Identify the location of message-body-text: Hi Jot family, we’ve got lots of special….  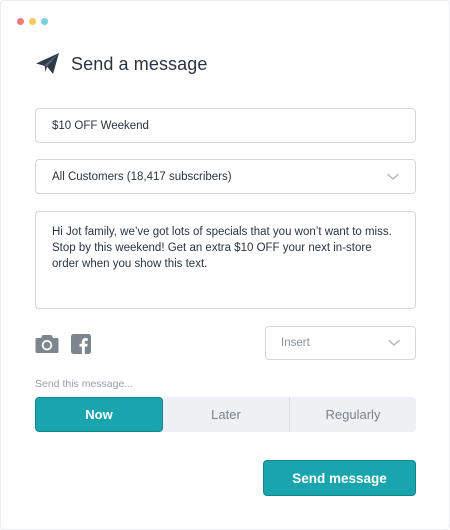
(222, 248).